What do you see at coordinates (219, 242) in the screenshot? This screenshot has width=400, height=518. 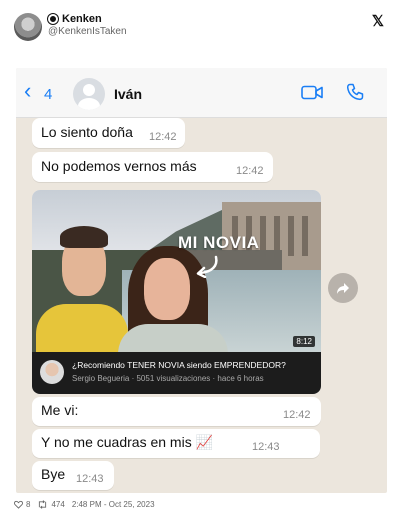 I see `thumbnail-overlay-text: MI NOVIA` at bounding box center [219, 242].